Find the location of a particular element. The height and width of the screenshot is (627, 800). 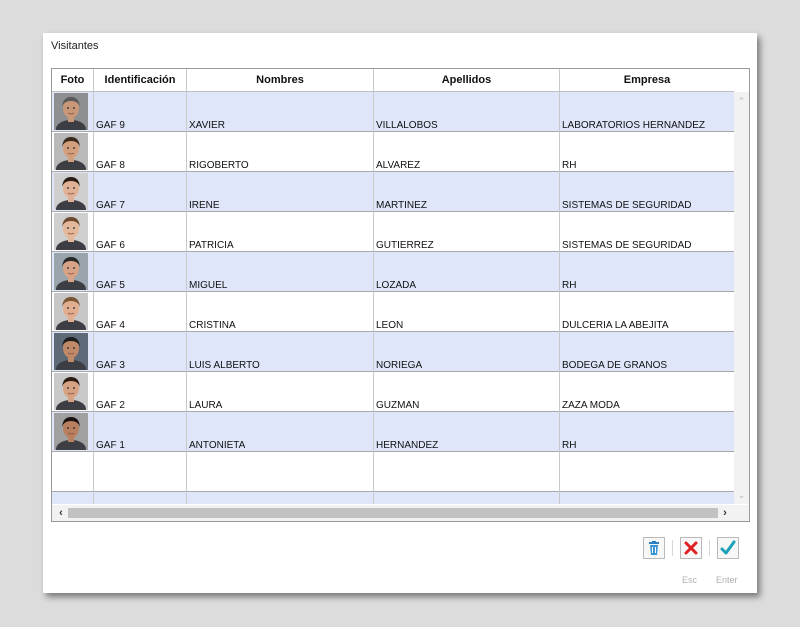

table-row: GAF 5 MIGUEL LOZADA RH is located at coordinates (393, 272).